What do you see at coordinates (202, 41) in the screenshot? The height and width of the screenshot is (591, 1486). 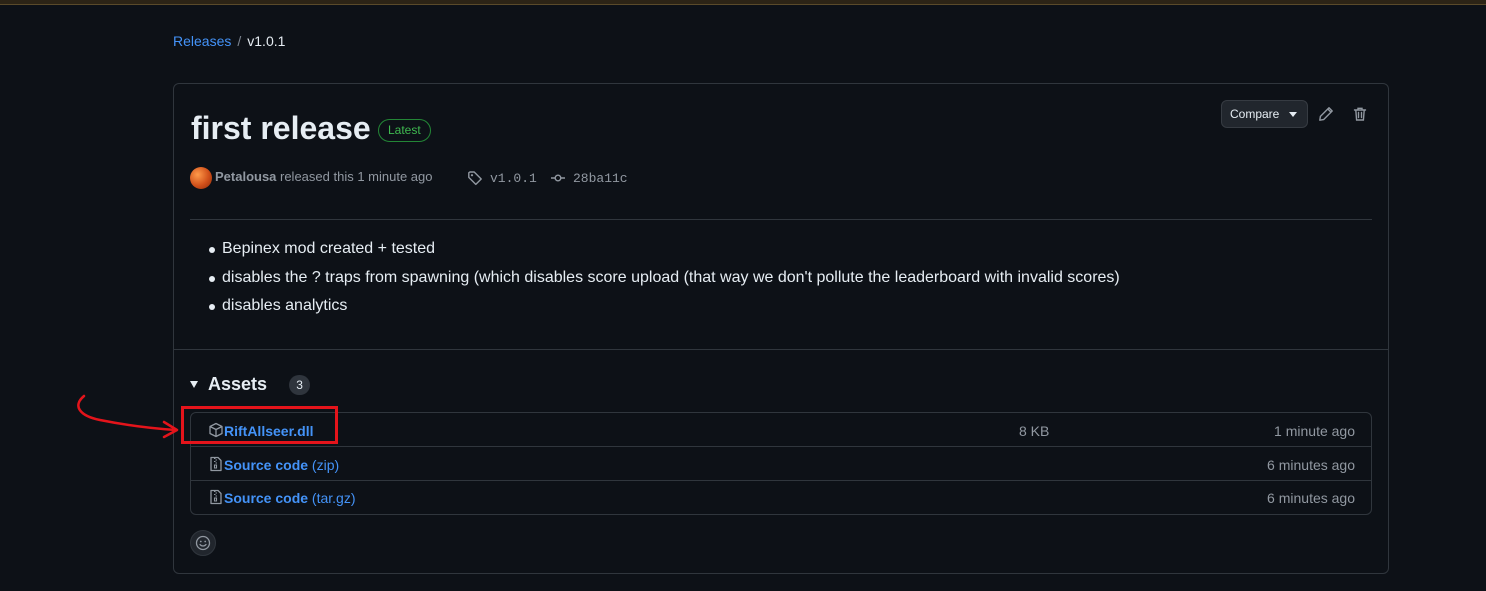 I see `breadcrumb-releases-link: Releases` at bounding box center [202, 41].